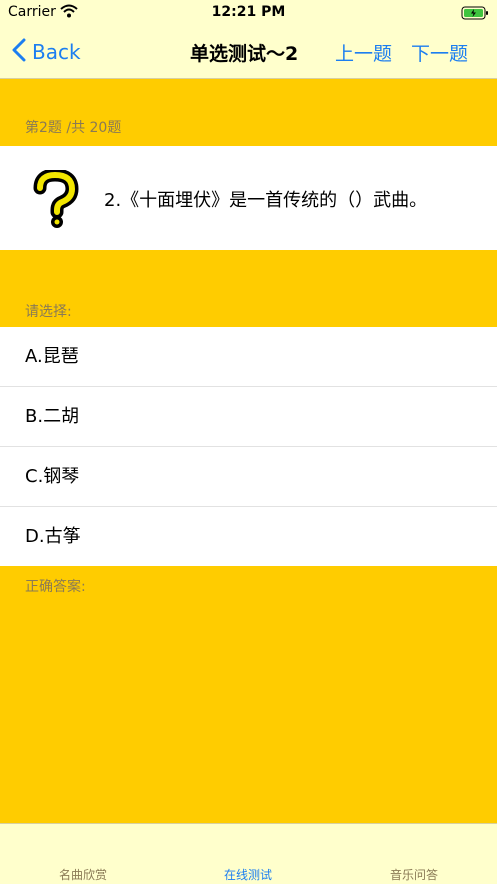  Describe the element at coordinates (248, 853) in the screenshot. I see `tab-bar: 名曲欣赏 在线测试 音乐问答` at that location.